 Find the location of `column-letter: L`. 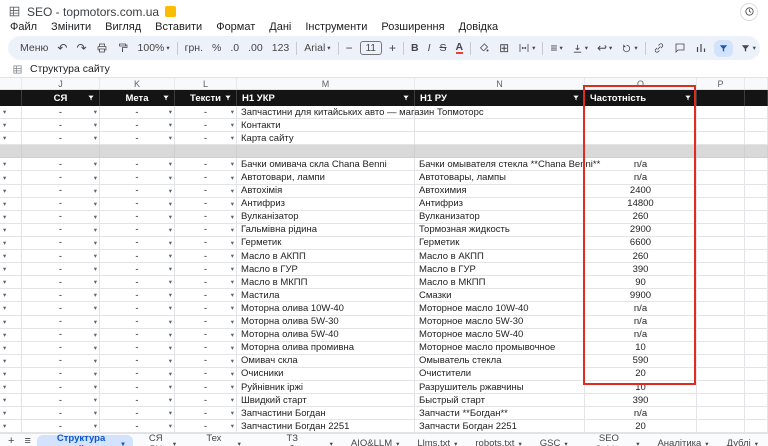

column-letter: L is located at coordinates (206, 83).